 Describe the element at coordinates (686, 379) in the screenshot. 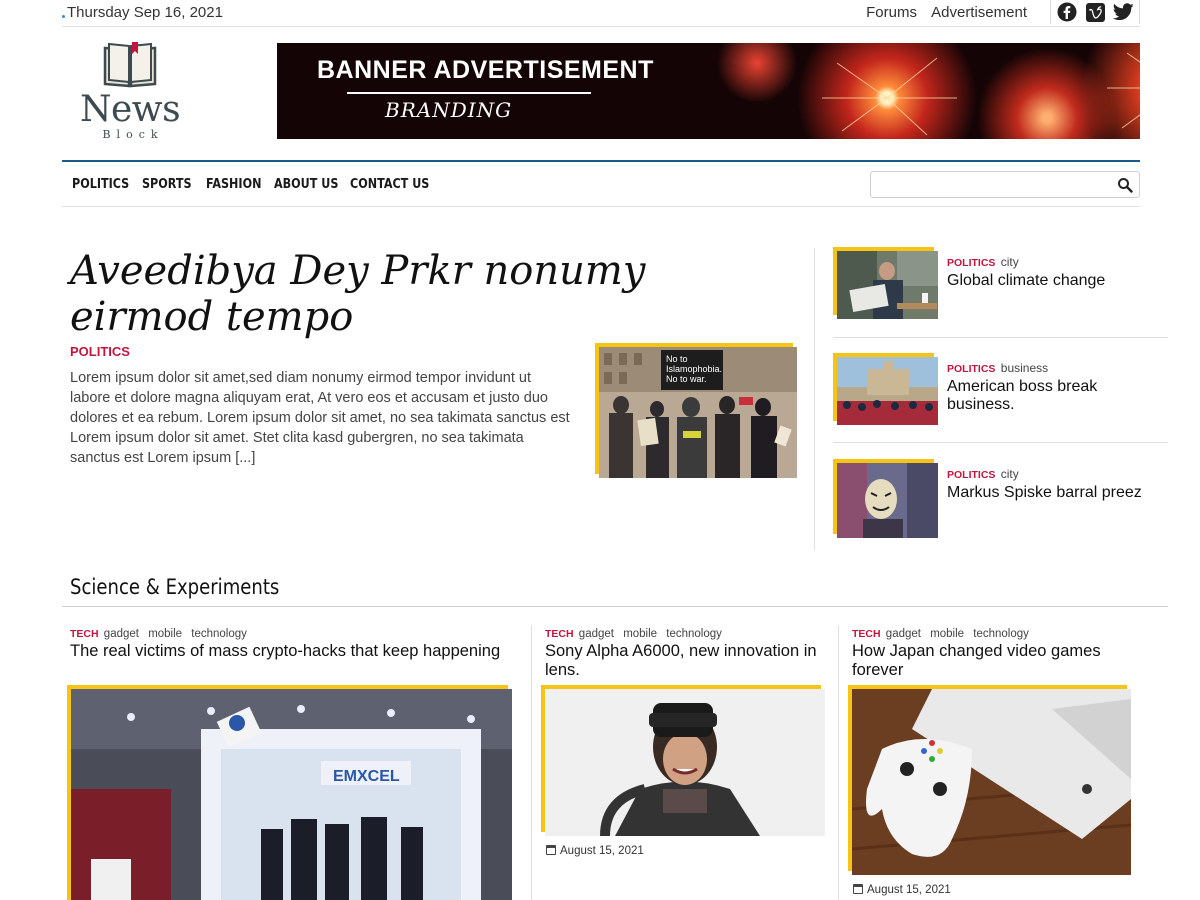

I see `svg-text: No to war.` at that location.